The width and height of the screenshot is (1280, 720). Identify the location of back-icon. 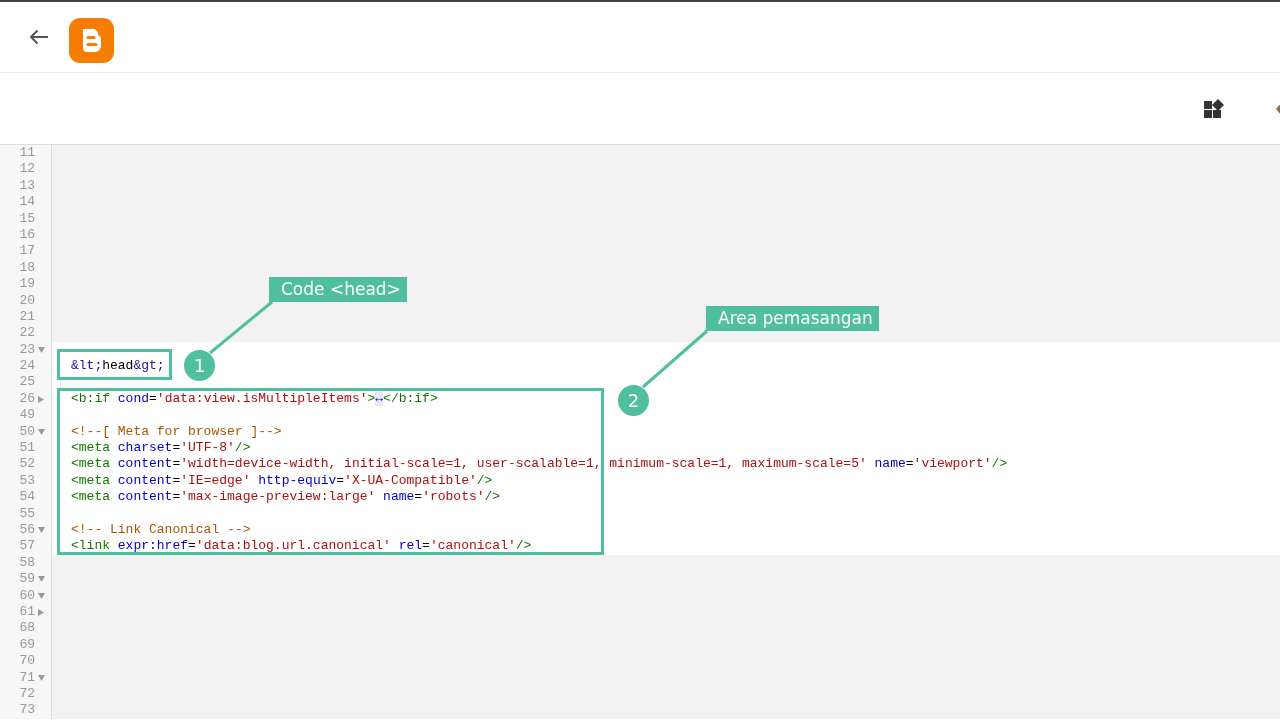
(39, 37).